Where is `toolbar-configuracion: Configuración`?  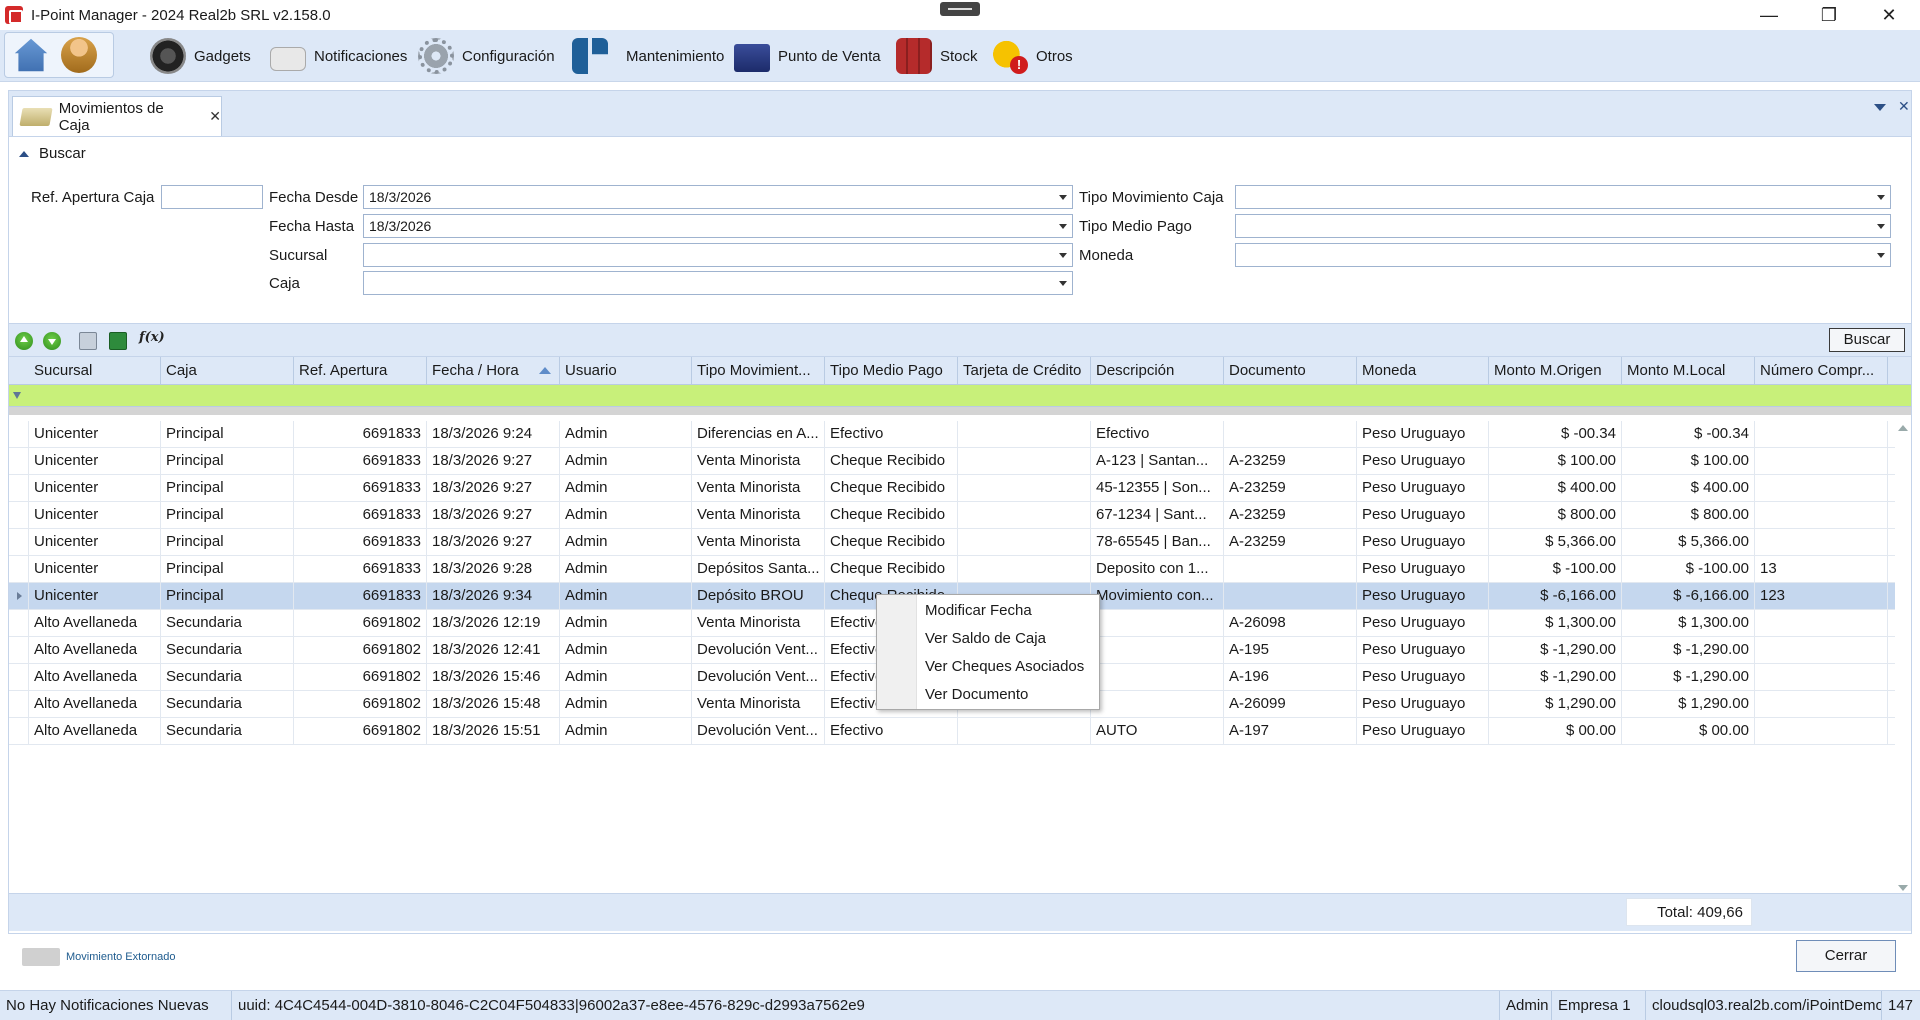 toolbar-configuracion: Configuración is located at coordinates (486, 56).